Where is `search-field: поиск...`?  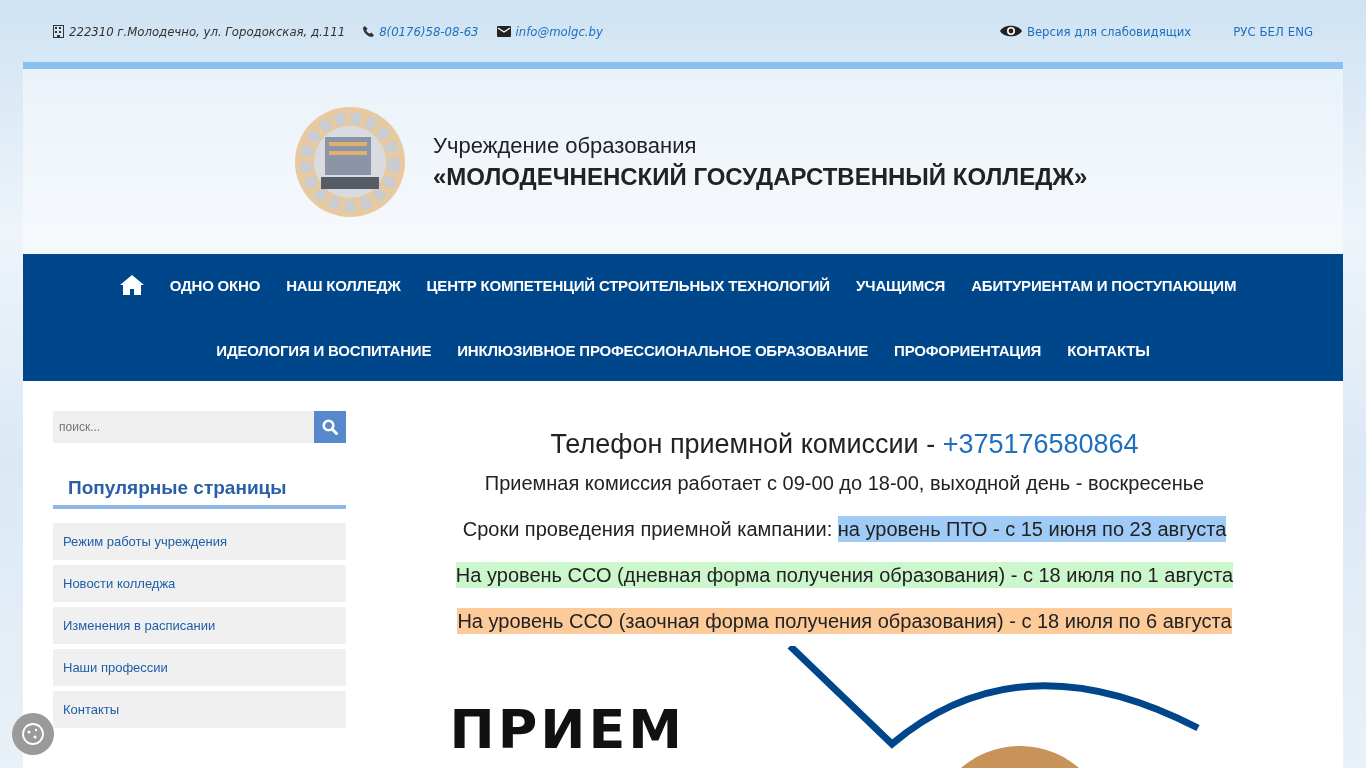 search-field: поиск... is located at coordinates (183, 427).